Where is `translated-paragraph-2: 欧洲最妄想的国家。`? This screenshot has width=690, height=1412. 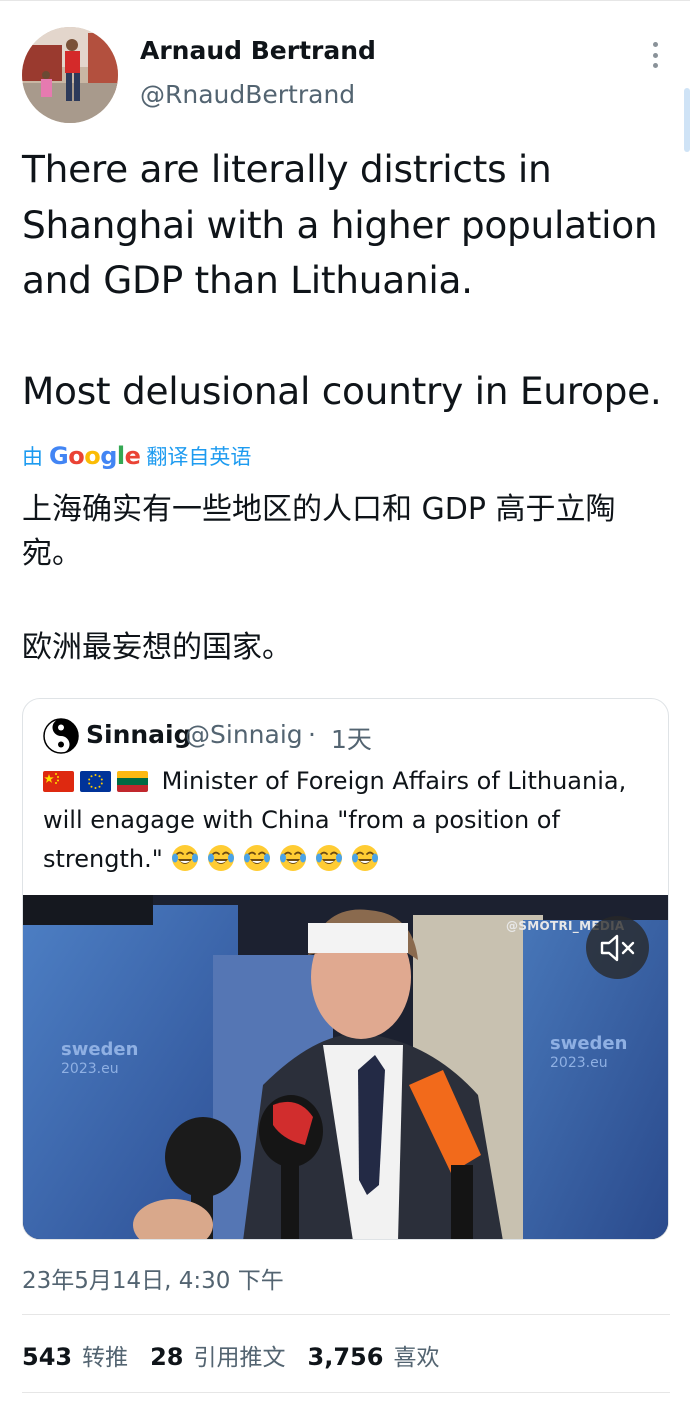
translated-paragraph-2: 欧洲最妄想的国家。 is located at coordinates (157, 647).